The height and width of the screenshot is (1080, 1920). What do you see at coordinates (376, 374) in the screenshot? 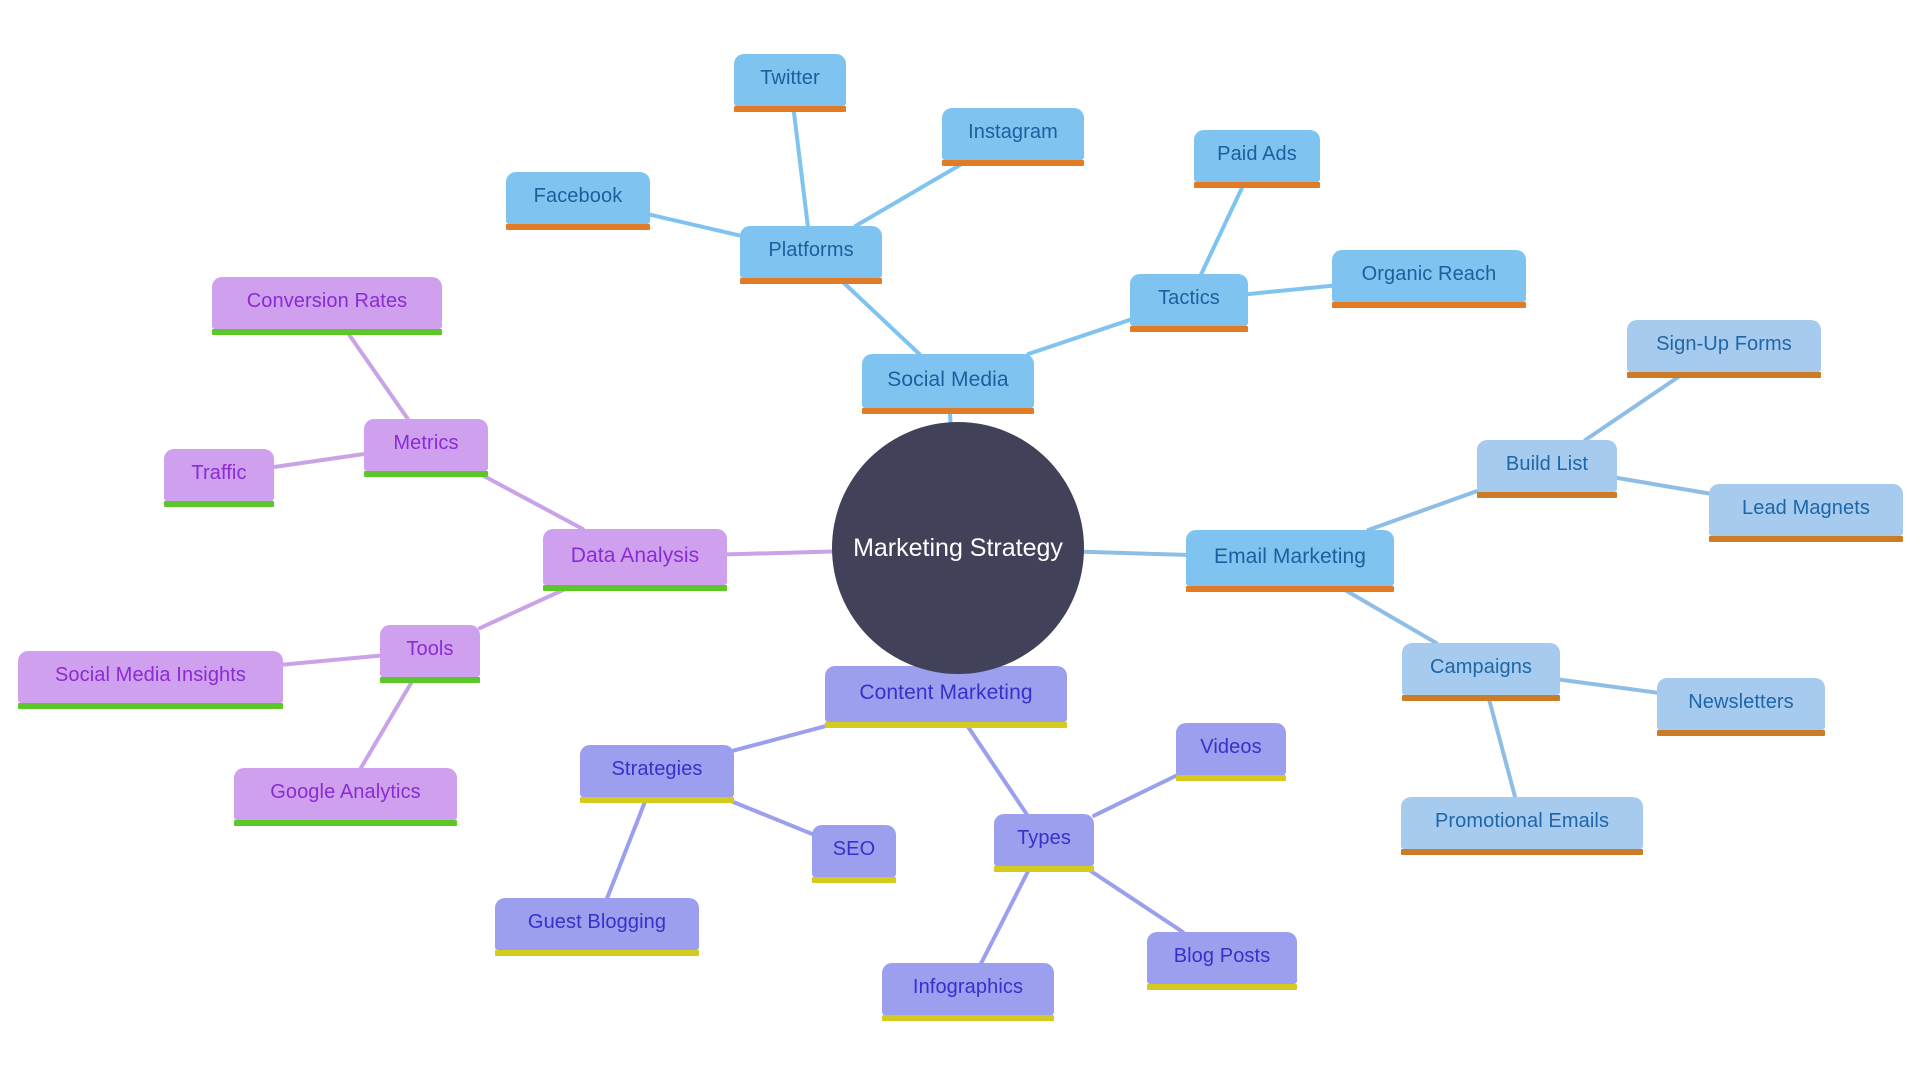
I see `edge-metrics-to-conversion-rates` at bounding box center [376, 374].